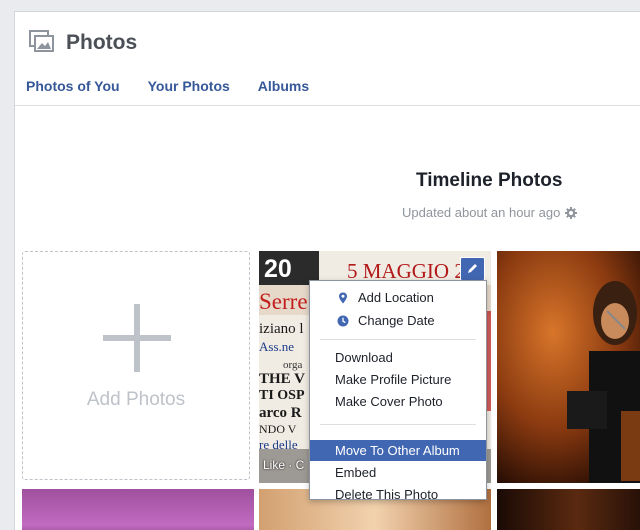 This screenshot has height=530, width=640. What do you see at coordinates (489, 180) in the screenshot?
I see `album-title: Timeline Photos` at bounding box center [489, 180].